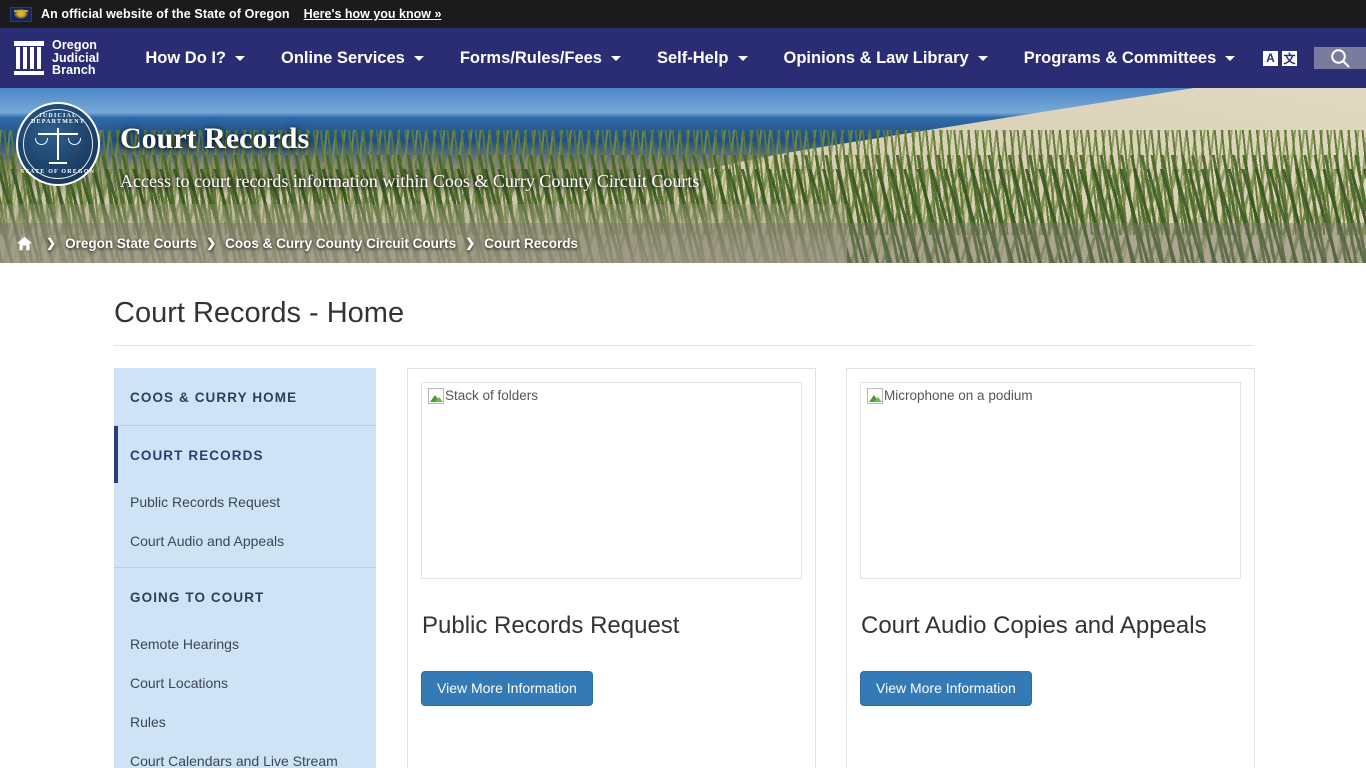  What do you see at coordinates (75, 58) in the screenshot?
I see `brand-text: Oregon Judicial Branch` at bounding box center [75, 58].